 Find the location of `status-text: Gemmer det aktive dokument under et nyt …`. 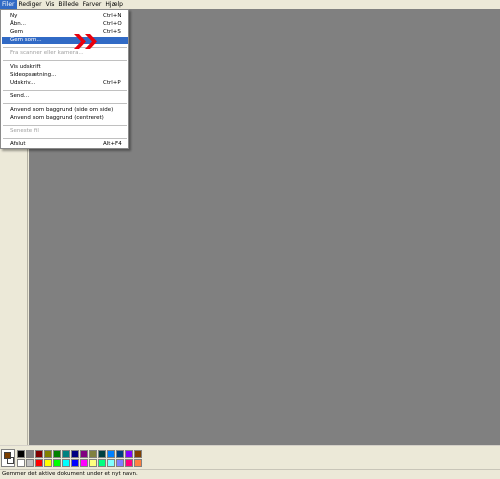

status-text: Gemmer det aktive dokument under et nyt … is located at coordinates (70, 474).